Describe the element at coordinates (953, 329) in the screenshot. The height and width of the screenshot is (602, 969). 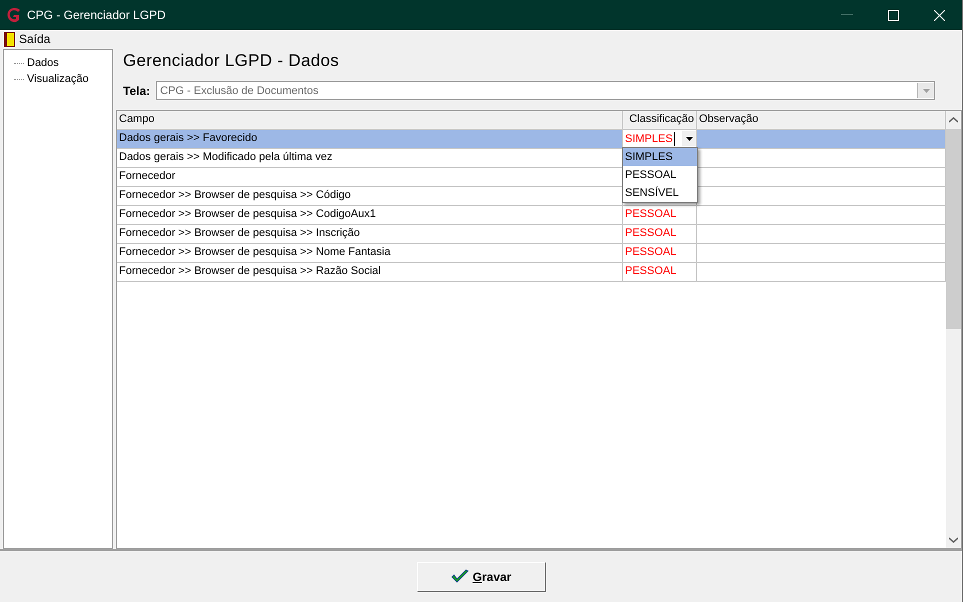
I see `vertical-scrollbar` at that location.